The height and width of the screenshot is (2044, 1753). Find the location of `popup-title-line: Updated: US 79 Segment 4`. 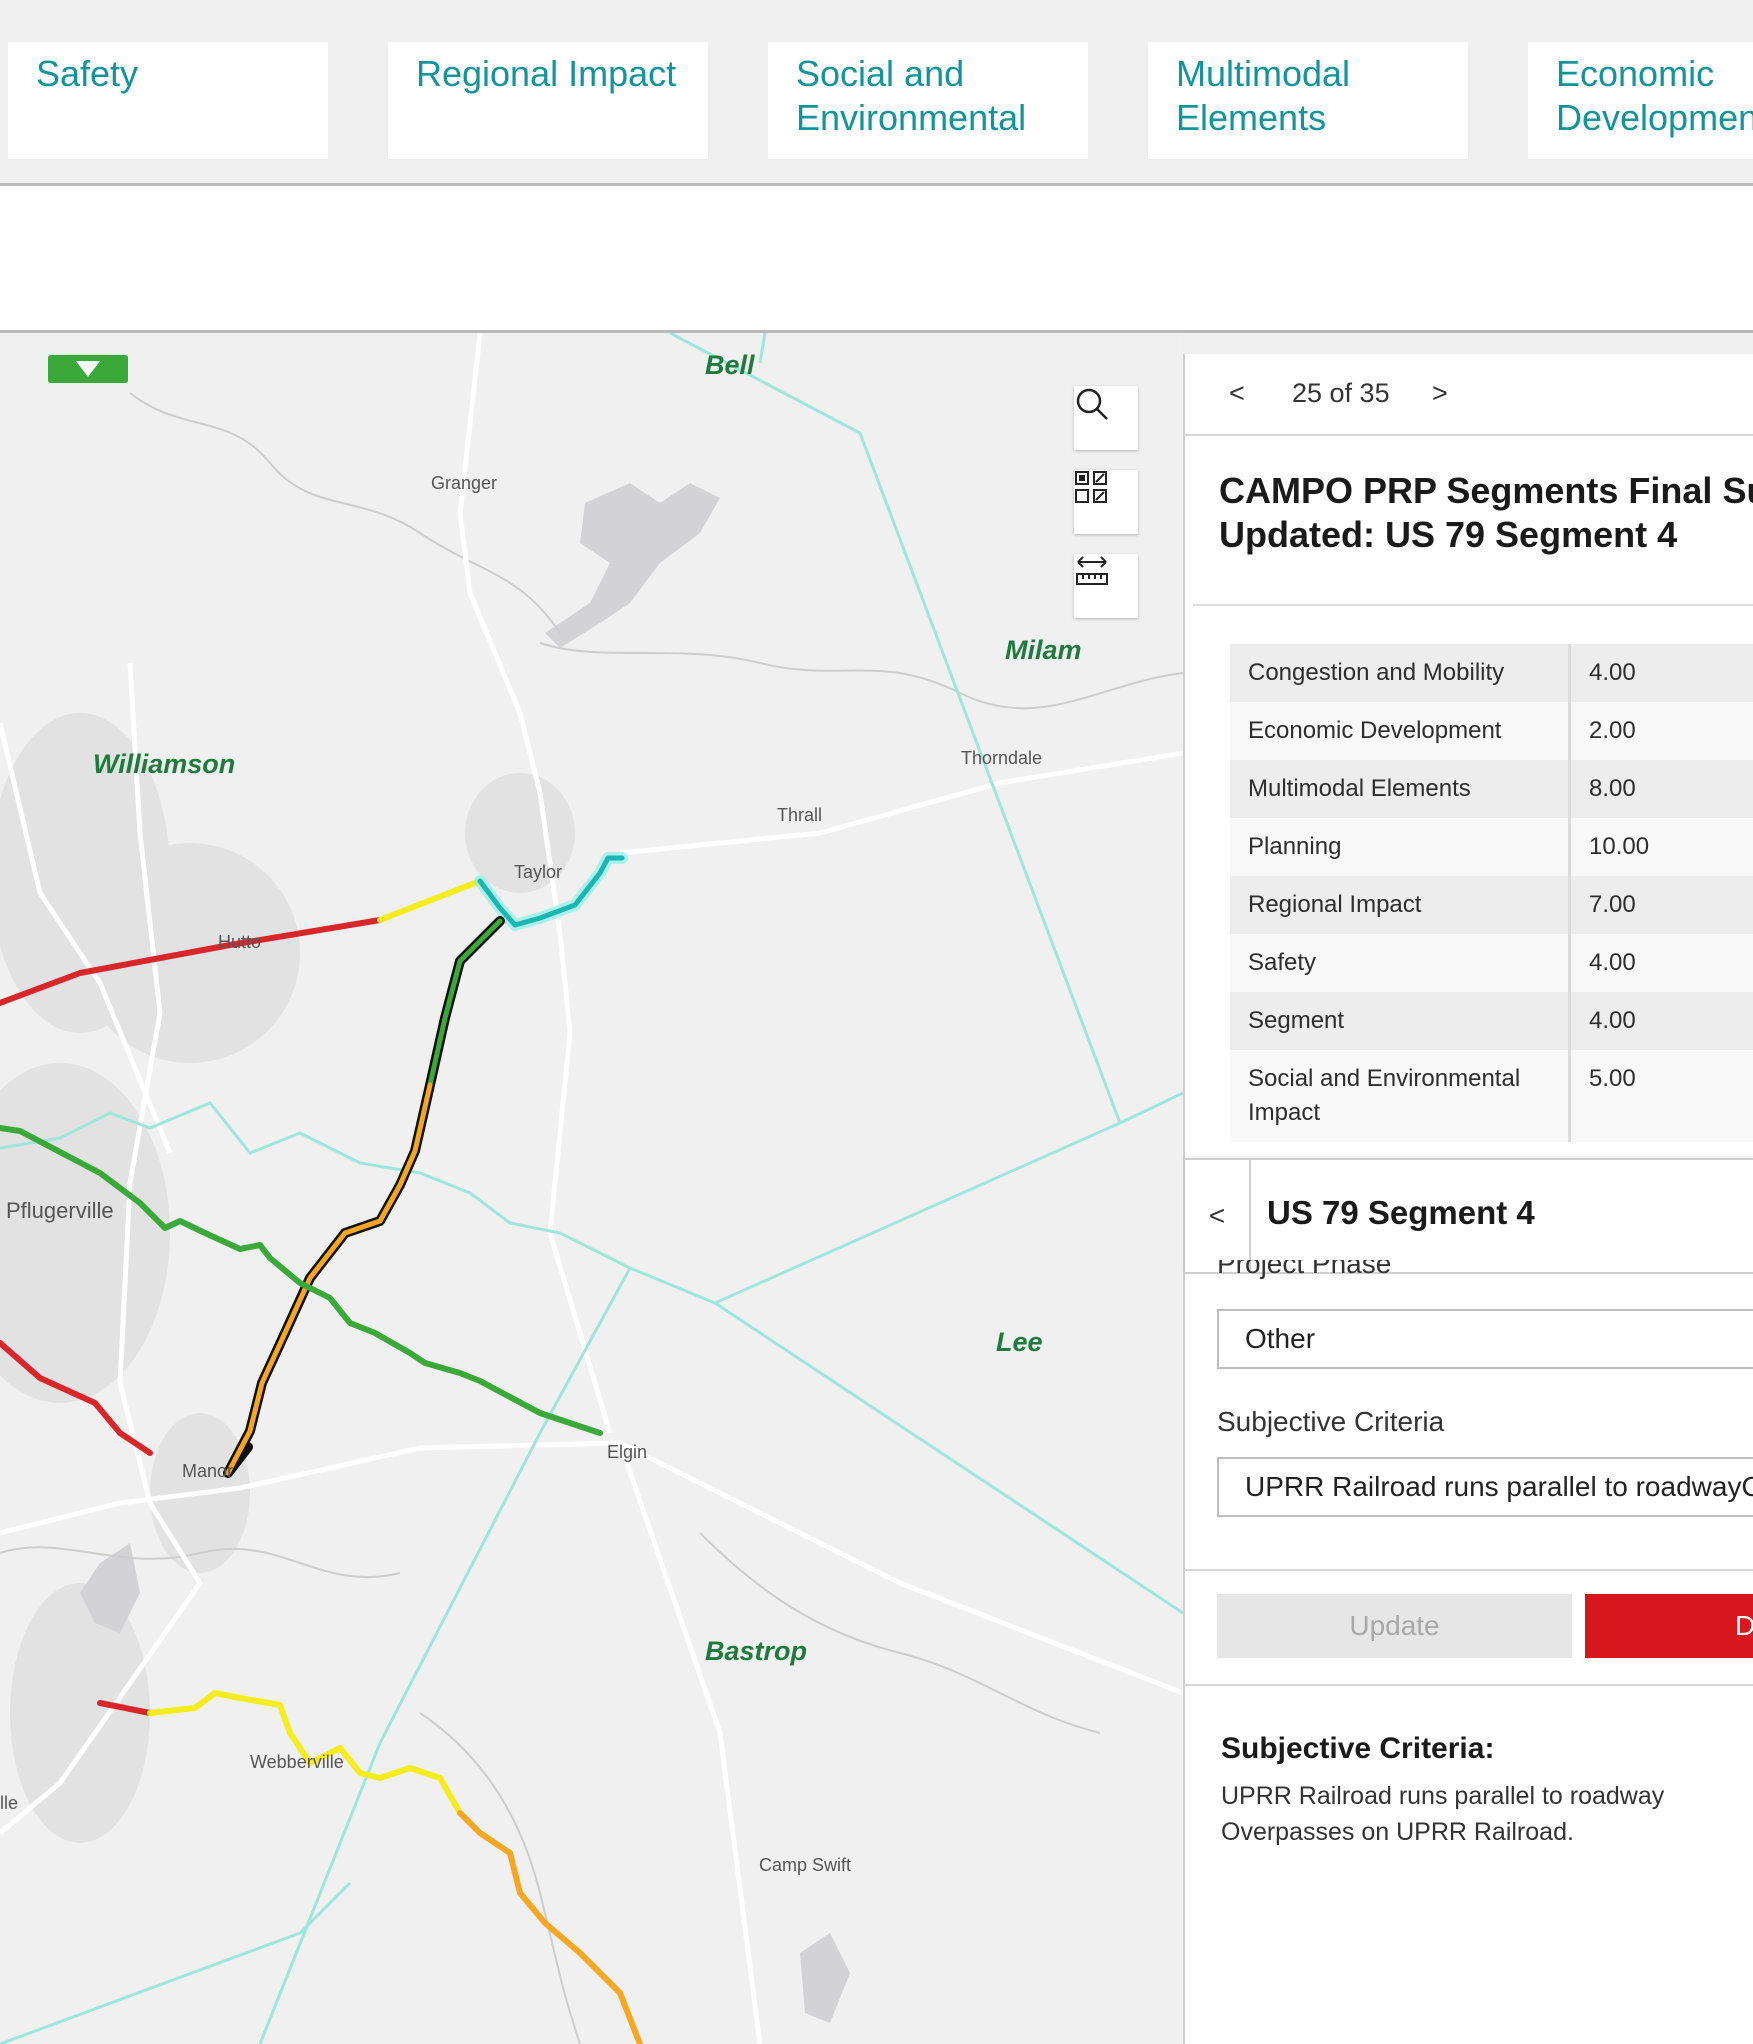

popup-title-line: Updated: US 79 Segment 4 is located at coordinates (1448, 534).